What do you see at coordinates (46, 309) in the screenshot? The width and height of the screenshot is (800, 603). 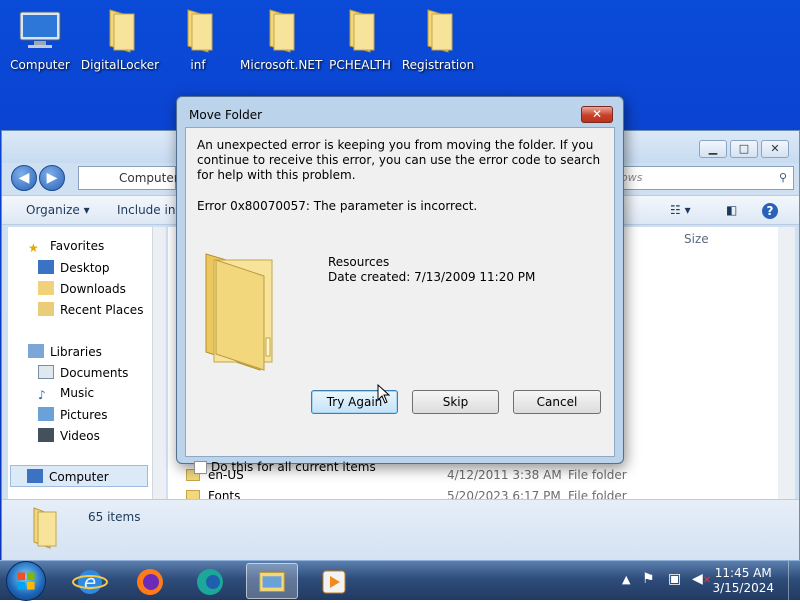 I see `recent-places-icon` at bounding box center [46, 309].